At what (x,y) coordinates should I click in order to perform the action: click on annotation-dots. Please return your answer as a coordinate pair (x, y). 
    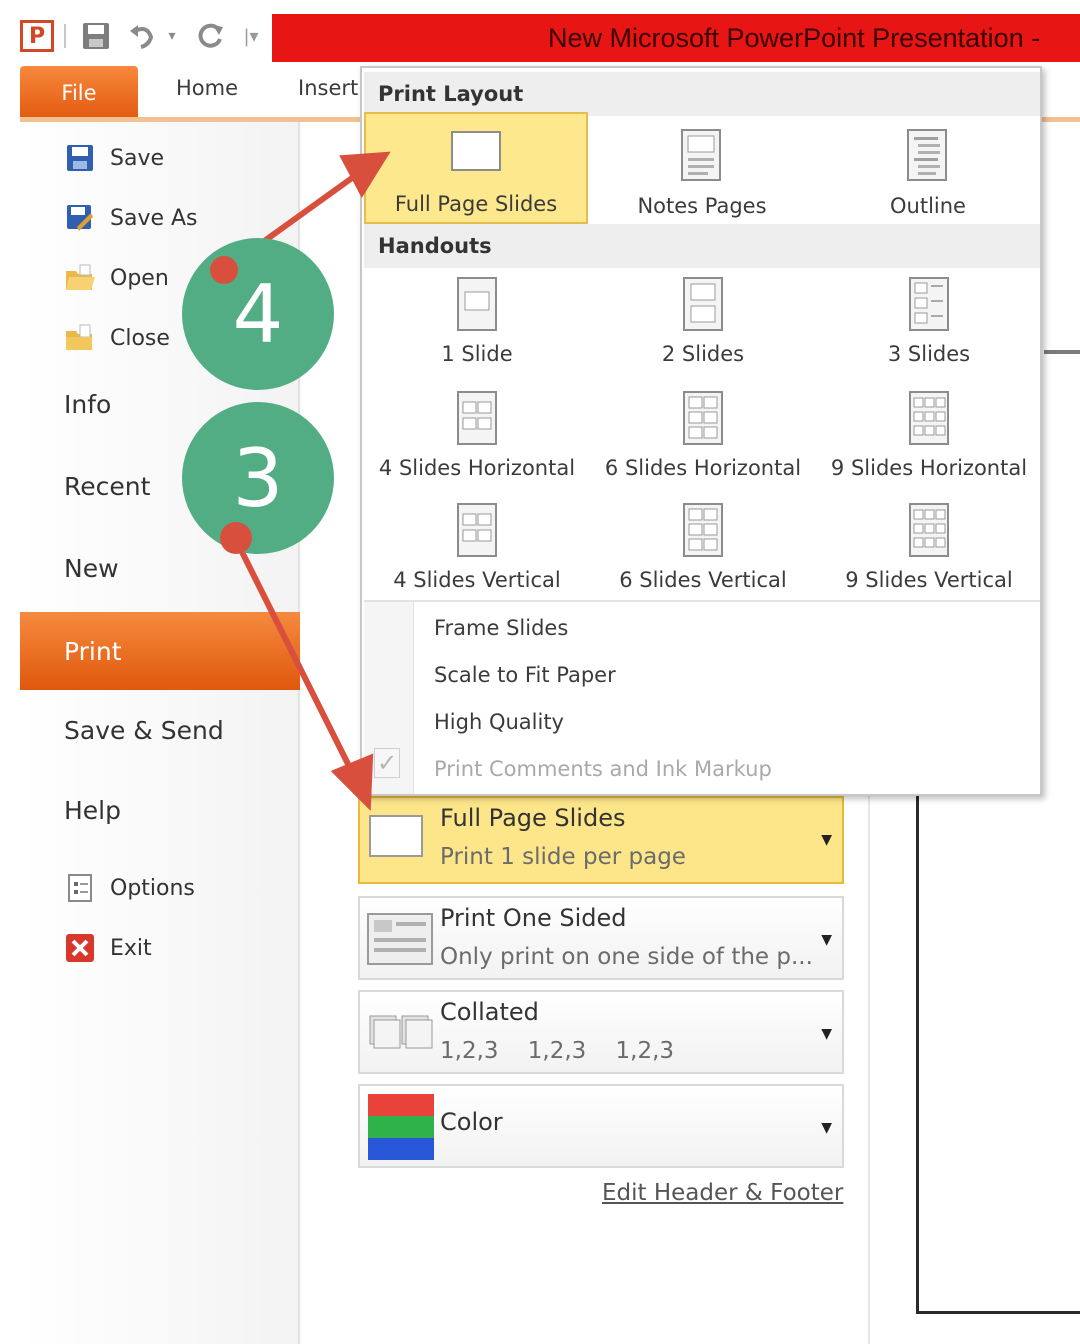
    Looking at the image, I should click on (231, 405).